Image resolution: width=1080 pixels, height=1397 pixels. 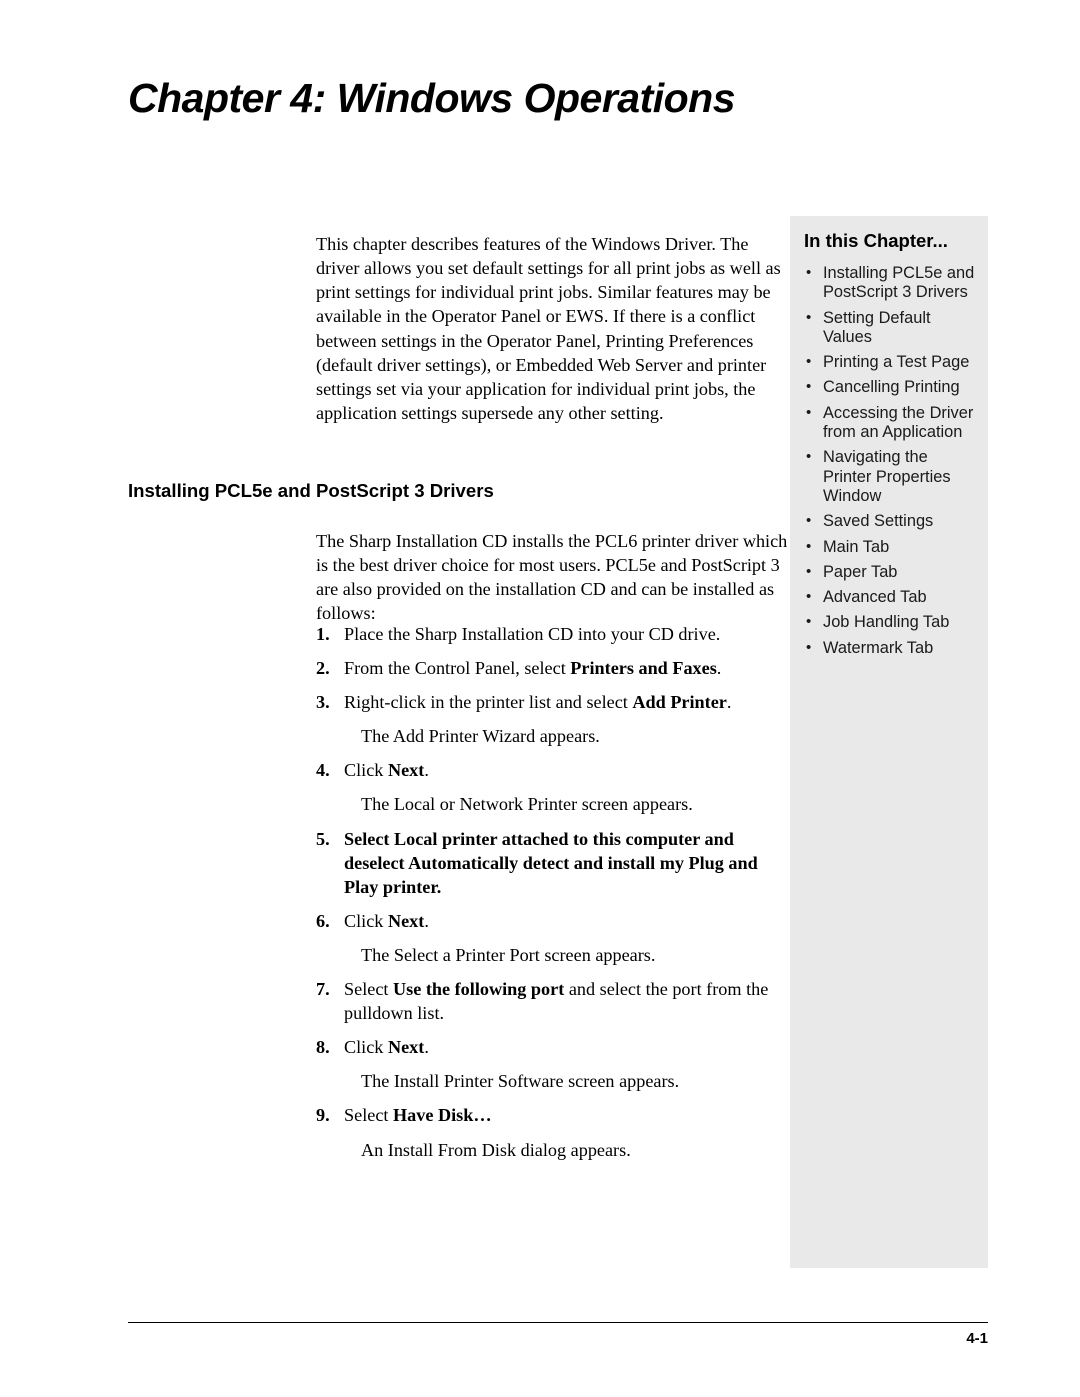 I want to click on step-number: 9., so click(x=323, y=1115).